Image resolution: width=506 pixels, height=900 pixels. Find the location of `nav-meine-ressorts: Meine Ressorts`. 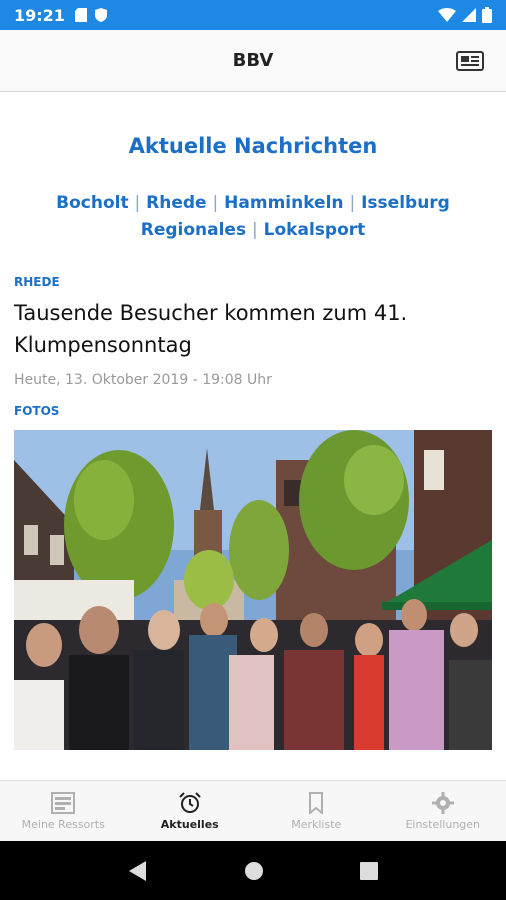

nav-meine-ressorts: Meine Ressorts is located at coordinates (63, 811).